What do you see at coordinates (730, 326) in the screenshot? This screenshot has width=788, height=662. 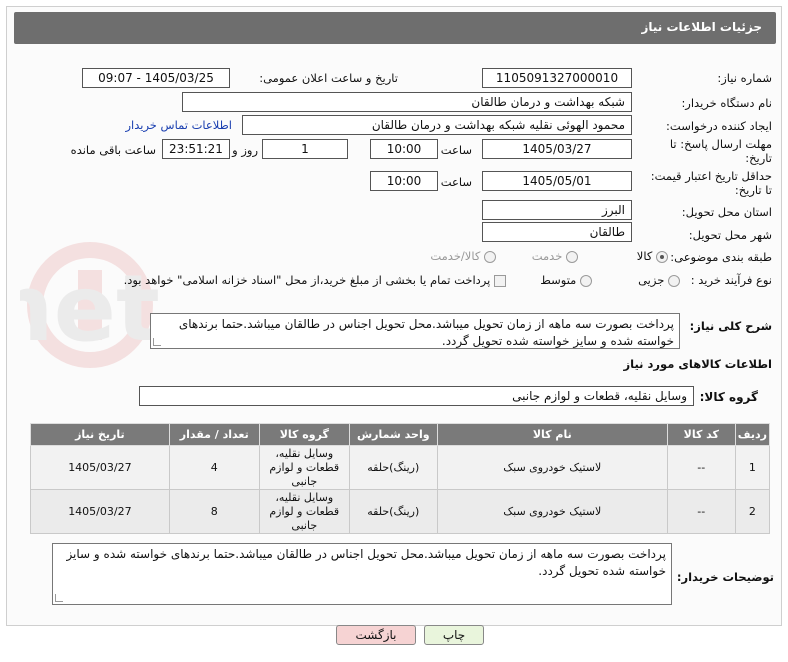 I see `description-label: شرح کلی نیاز:` at bounding box center [730, 326].